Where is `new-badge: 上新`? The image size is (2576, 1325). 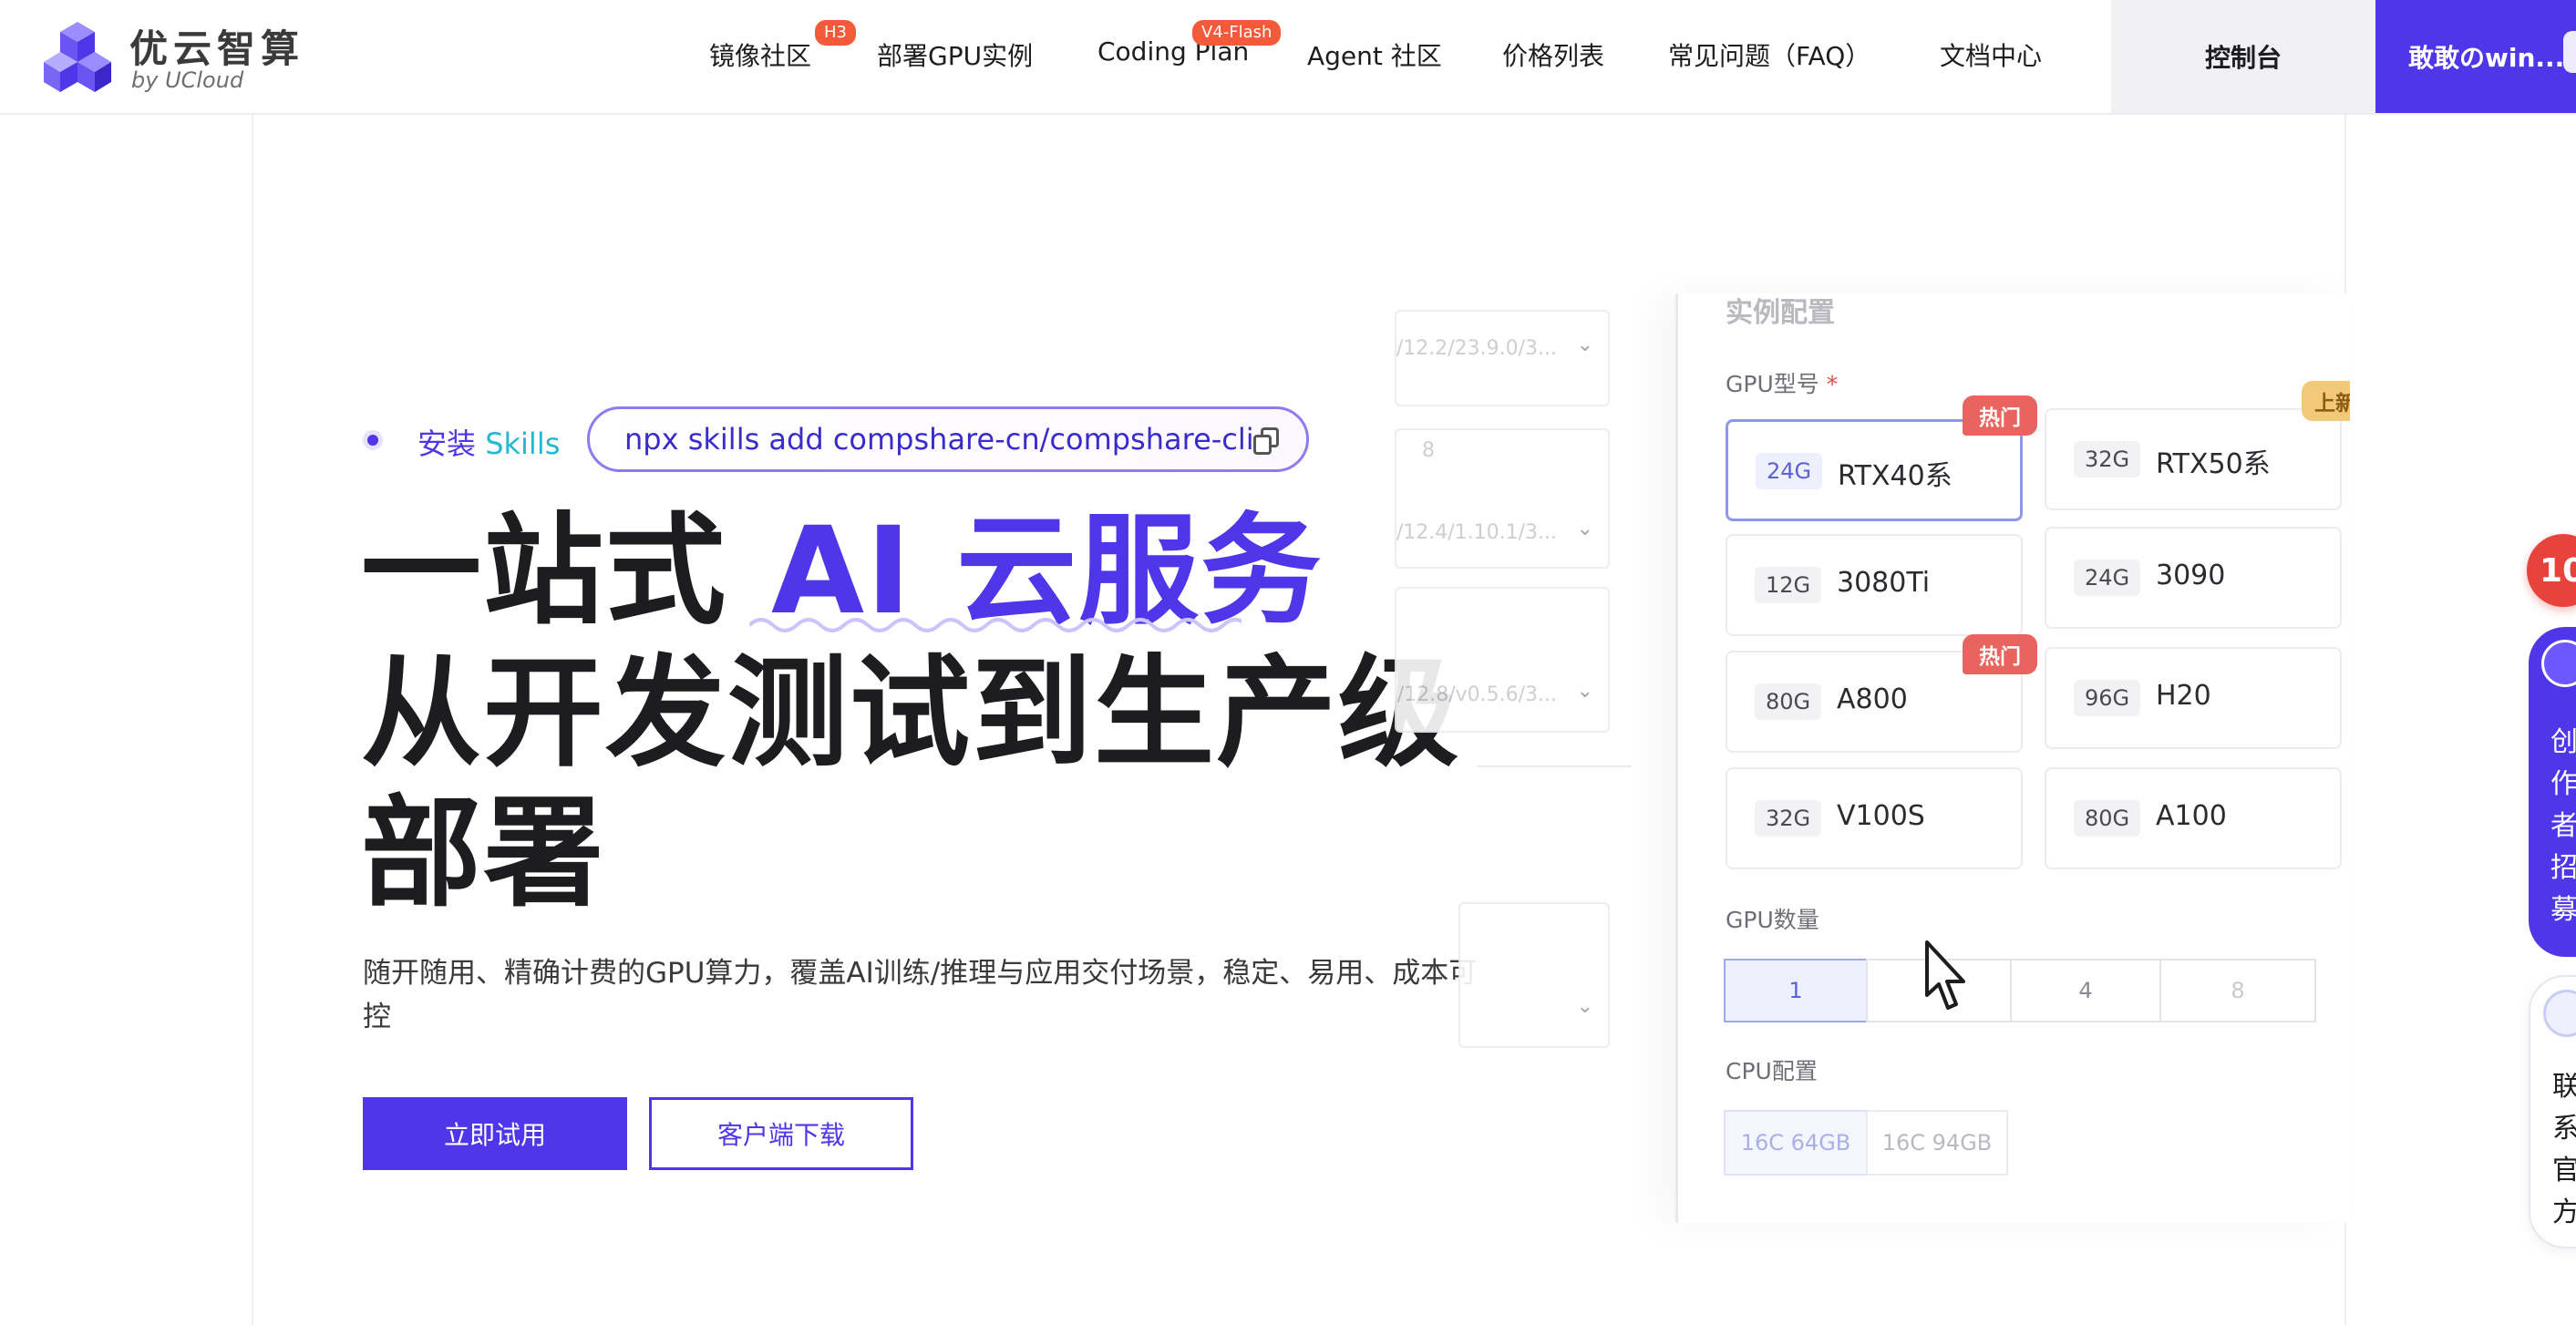 new-badge: 上新 is located at coordinates (2326, 401).